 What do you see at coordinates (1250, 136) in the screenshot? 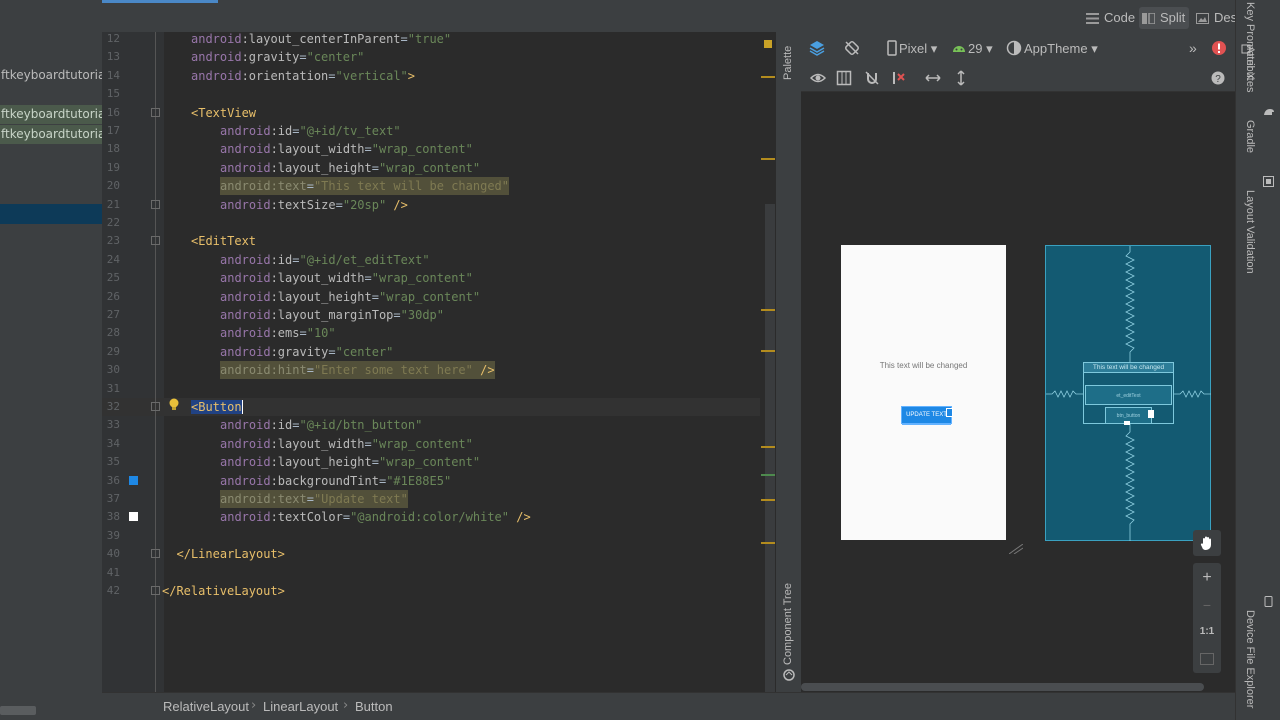
I see `gradle-tab: Gradle` at bounding box center [1250, 136].